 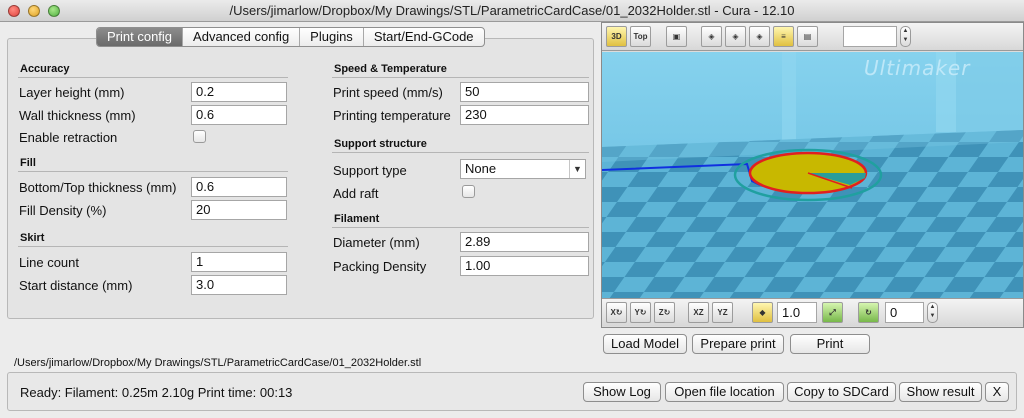 What do you see at coordinates (698, 312) in the screenshot?
I see `mirror-xz-icon: XZ` at bounding box center [698, 312].